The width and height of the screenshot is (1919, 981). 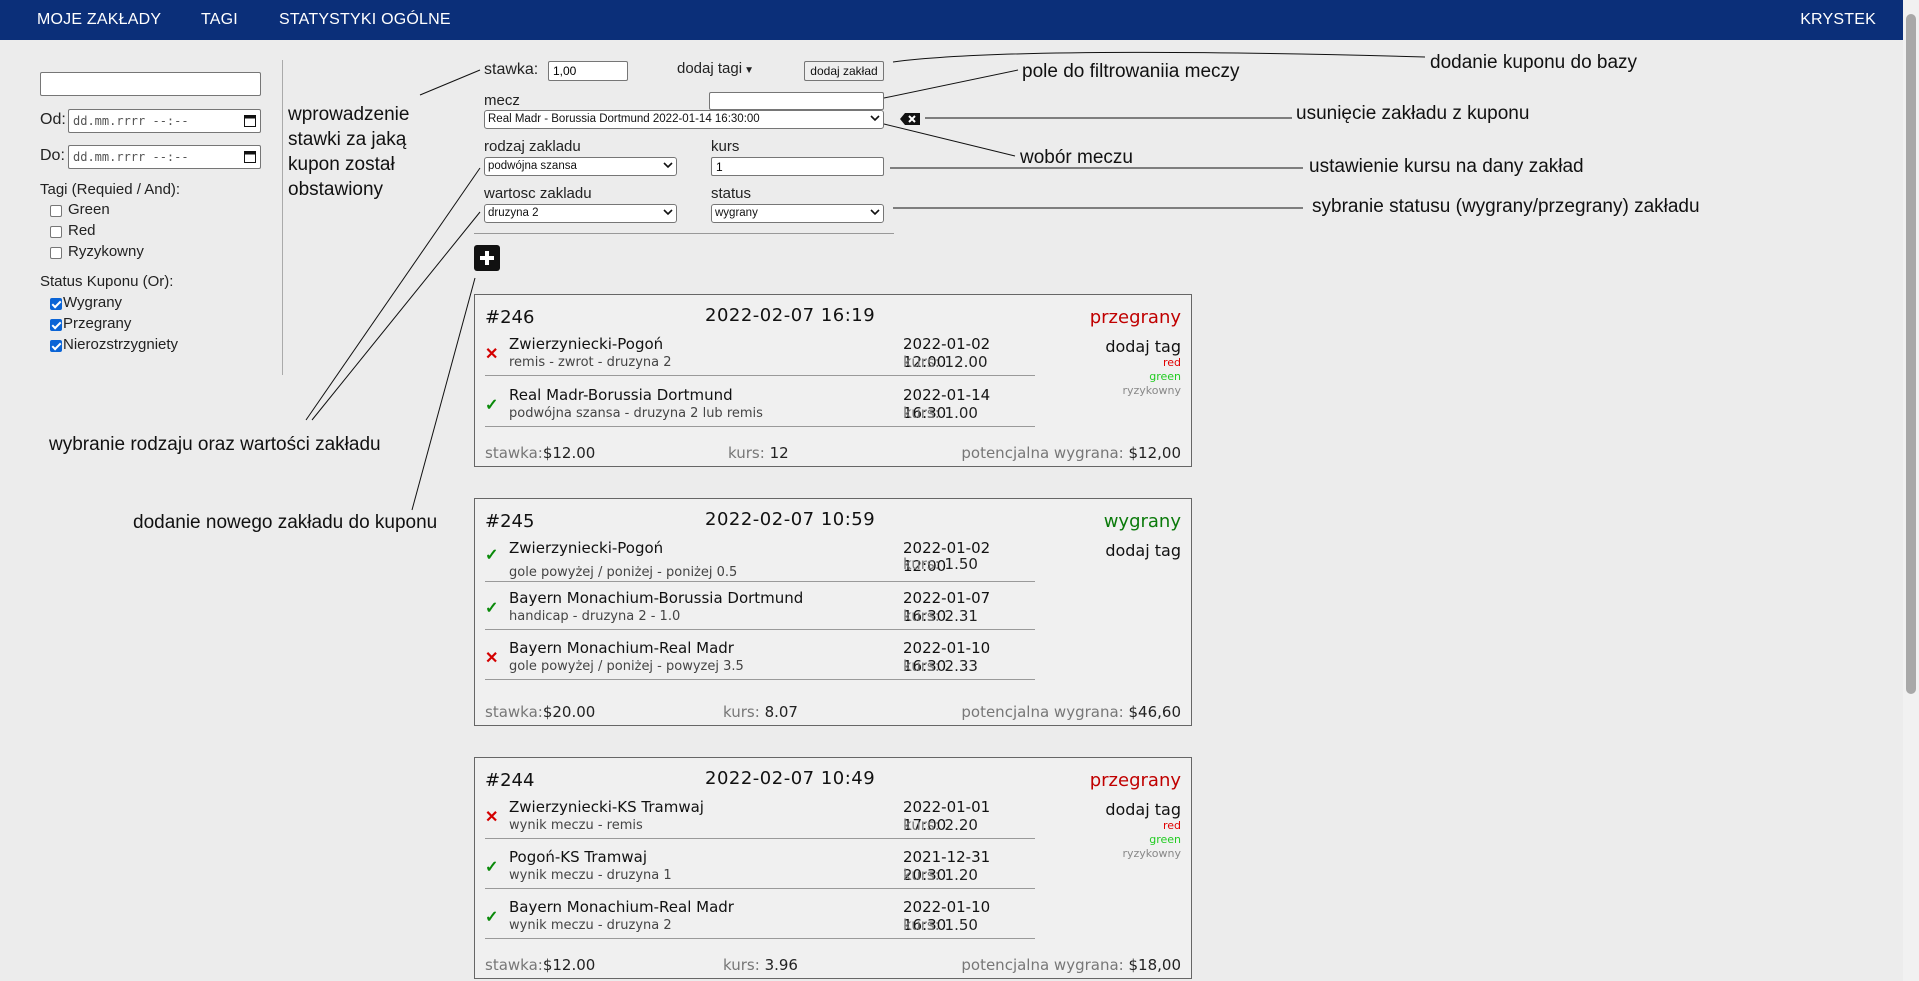 I want to click on footer-potential-label: potencjalna wygrana:, so click(x=1042, y=965).